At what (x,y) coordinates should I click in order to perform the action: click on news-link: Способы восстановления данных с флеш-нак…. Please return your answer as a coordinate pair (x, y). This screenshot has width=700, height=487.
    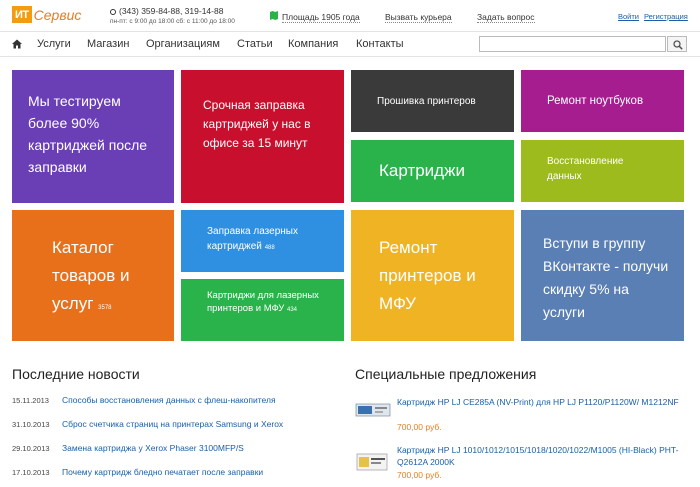
    Looking at the image, I should click on (169, 400).